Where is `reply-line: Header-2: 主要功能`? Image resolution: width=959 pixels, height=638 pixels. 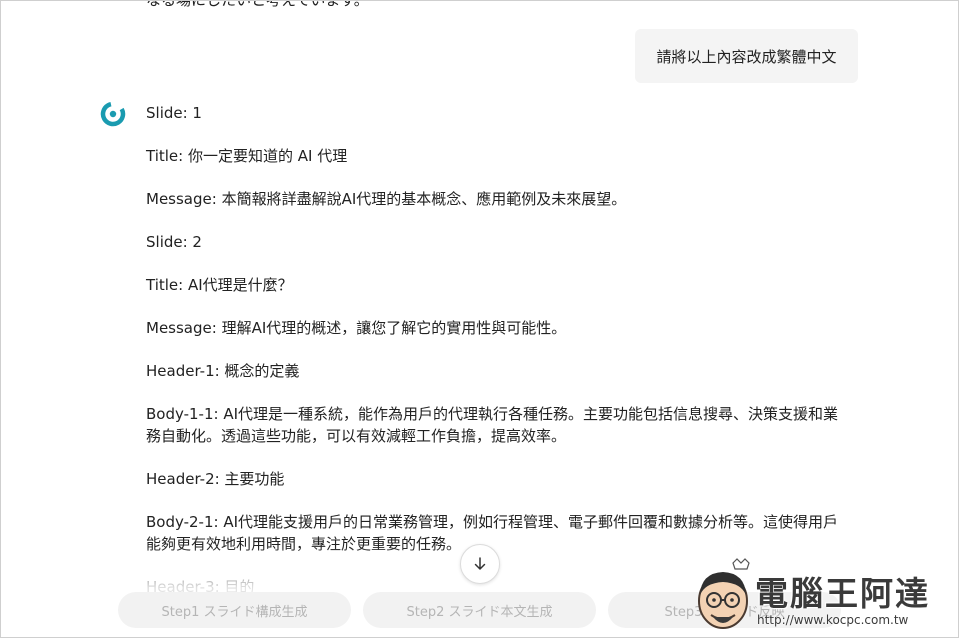
reply-line: Header-2: 主要功能 is located at coordinates (215, 479).